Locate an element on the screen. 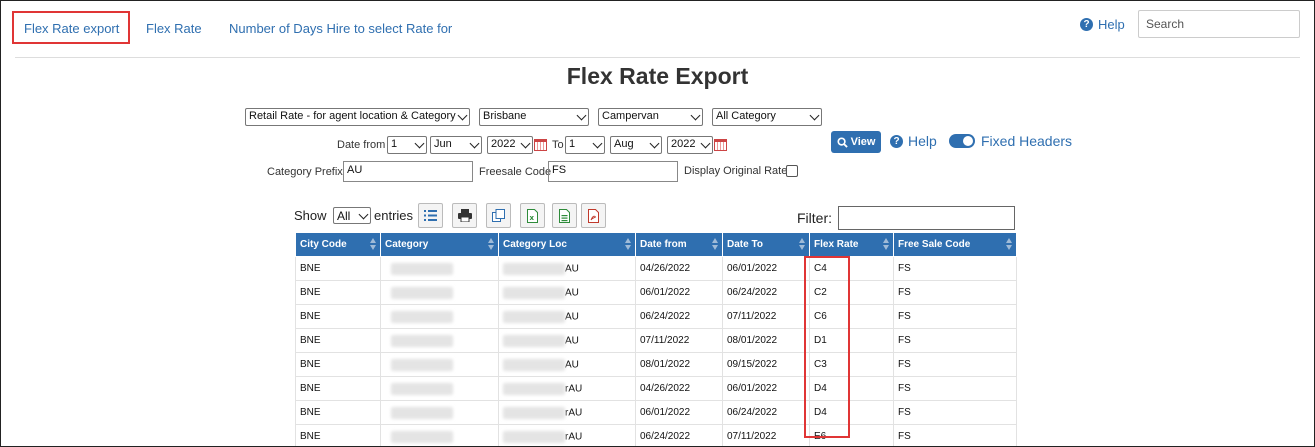 The width and height of the screenshot is (1315, 447). flex-rate-highlight is located at coordinates (827, 347).